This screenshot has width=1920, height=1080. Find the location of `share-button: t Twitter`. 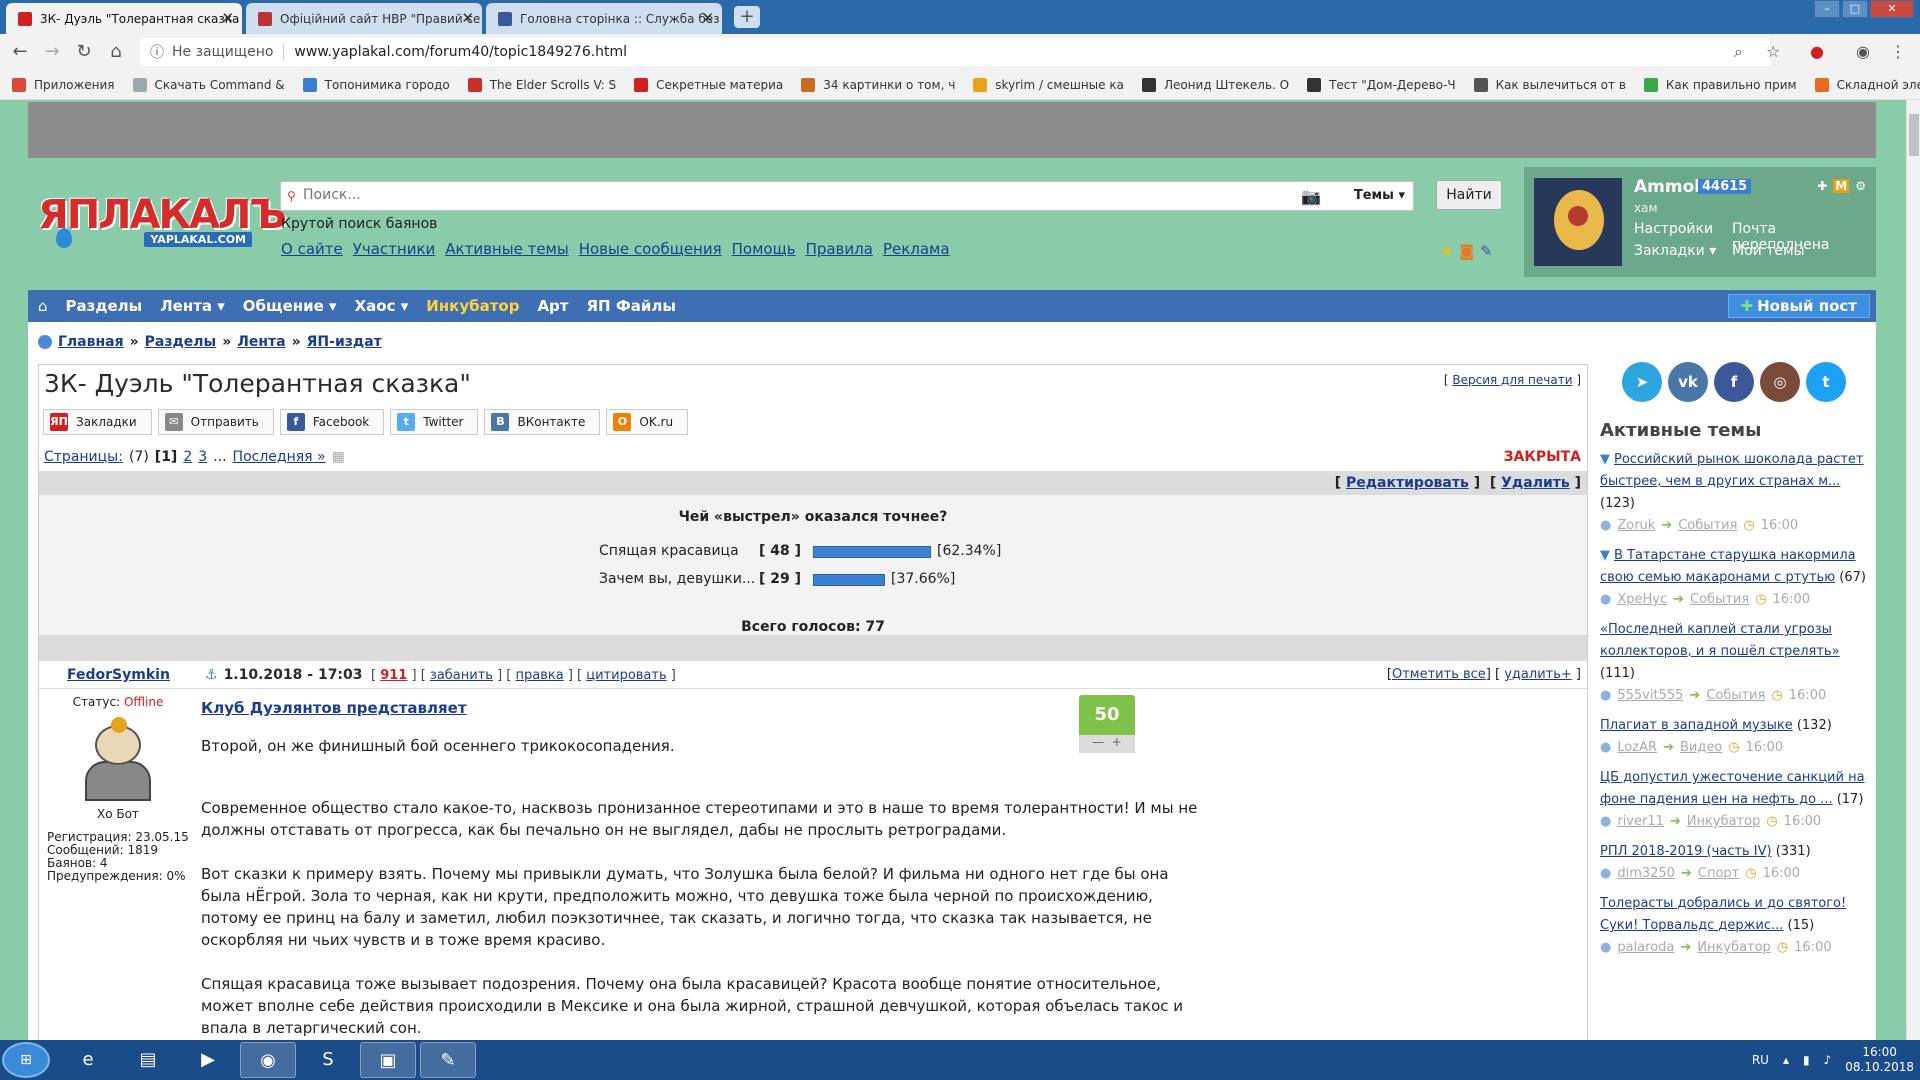

share-button: t Twitter is located at coordinates (434, 422).